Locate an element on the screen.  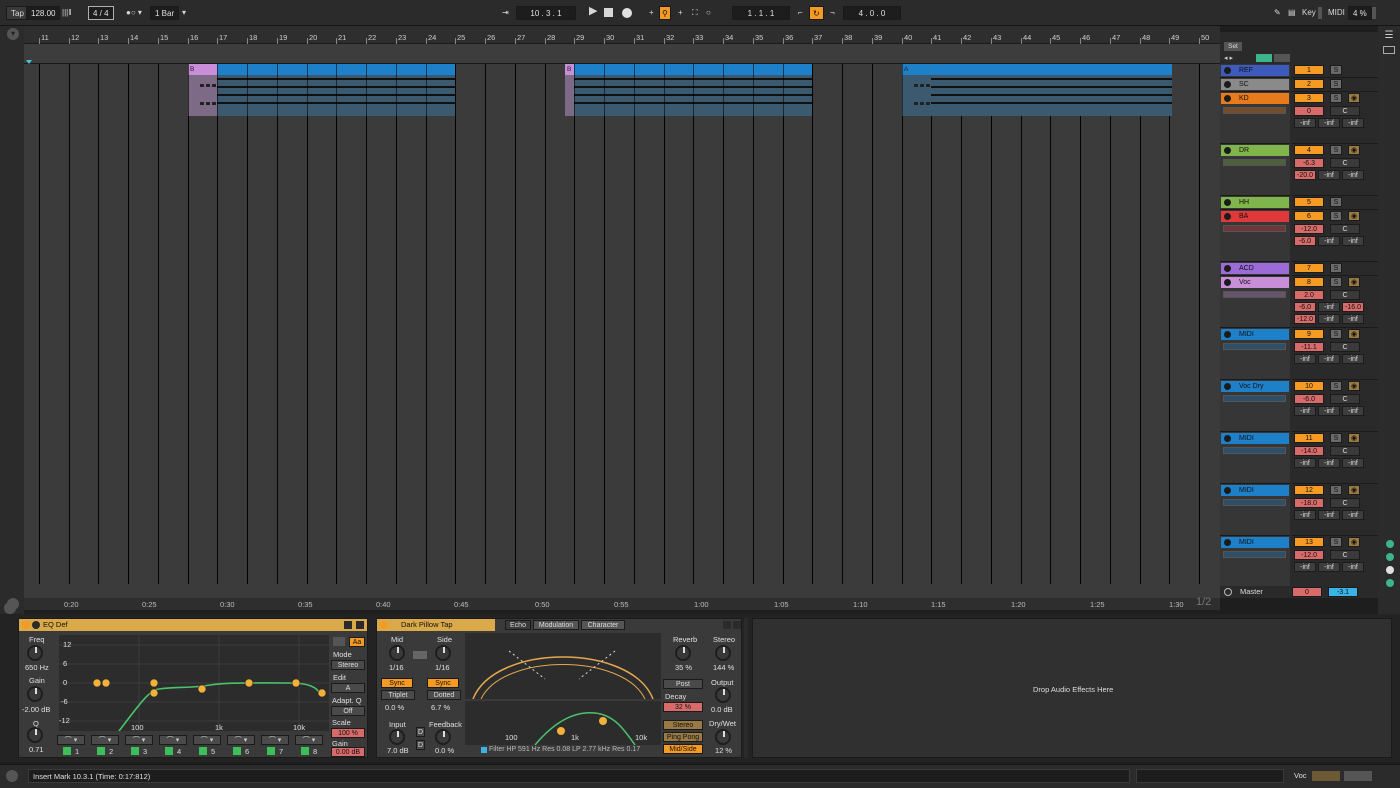
echo-drywet-value: 12 % is located at coordinates (723, 750).